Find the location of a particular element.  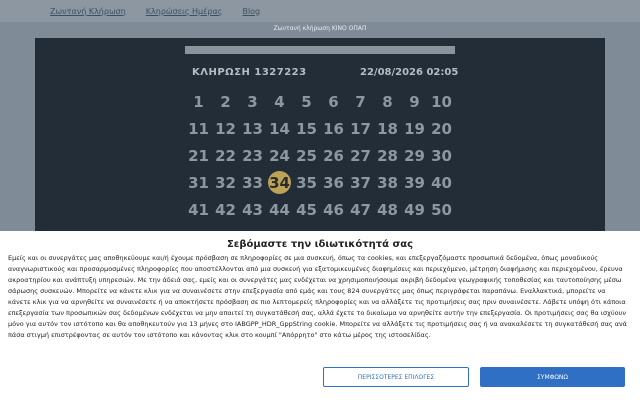

kino-number-label: 19 is located at coordinates (414, 128).